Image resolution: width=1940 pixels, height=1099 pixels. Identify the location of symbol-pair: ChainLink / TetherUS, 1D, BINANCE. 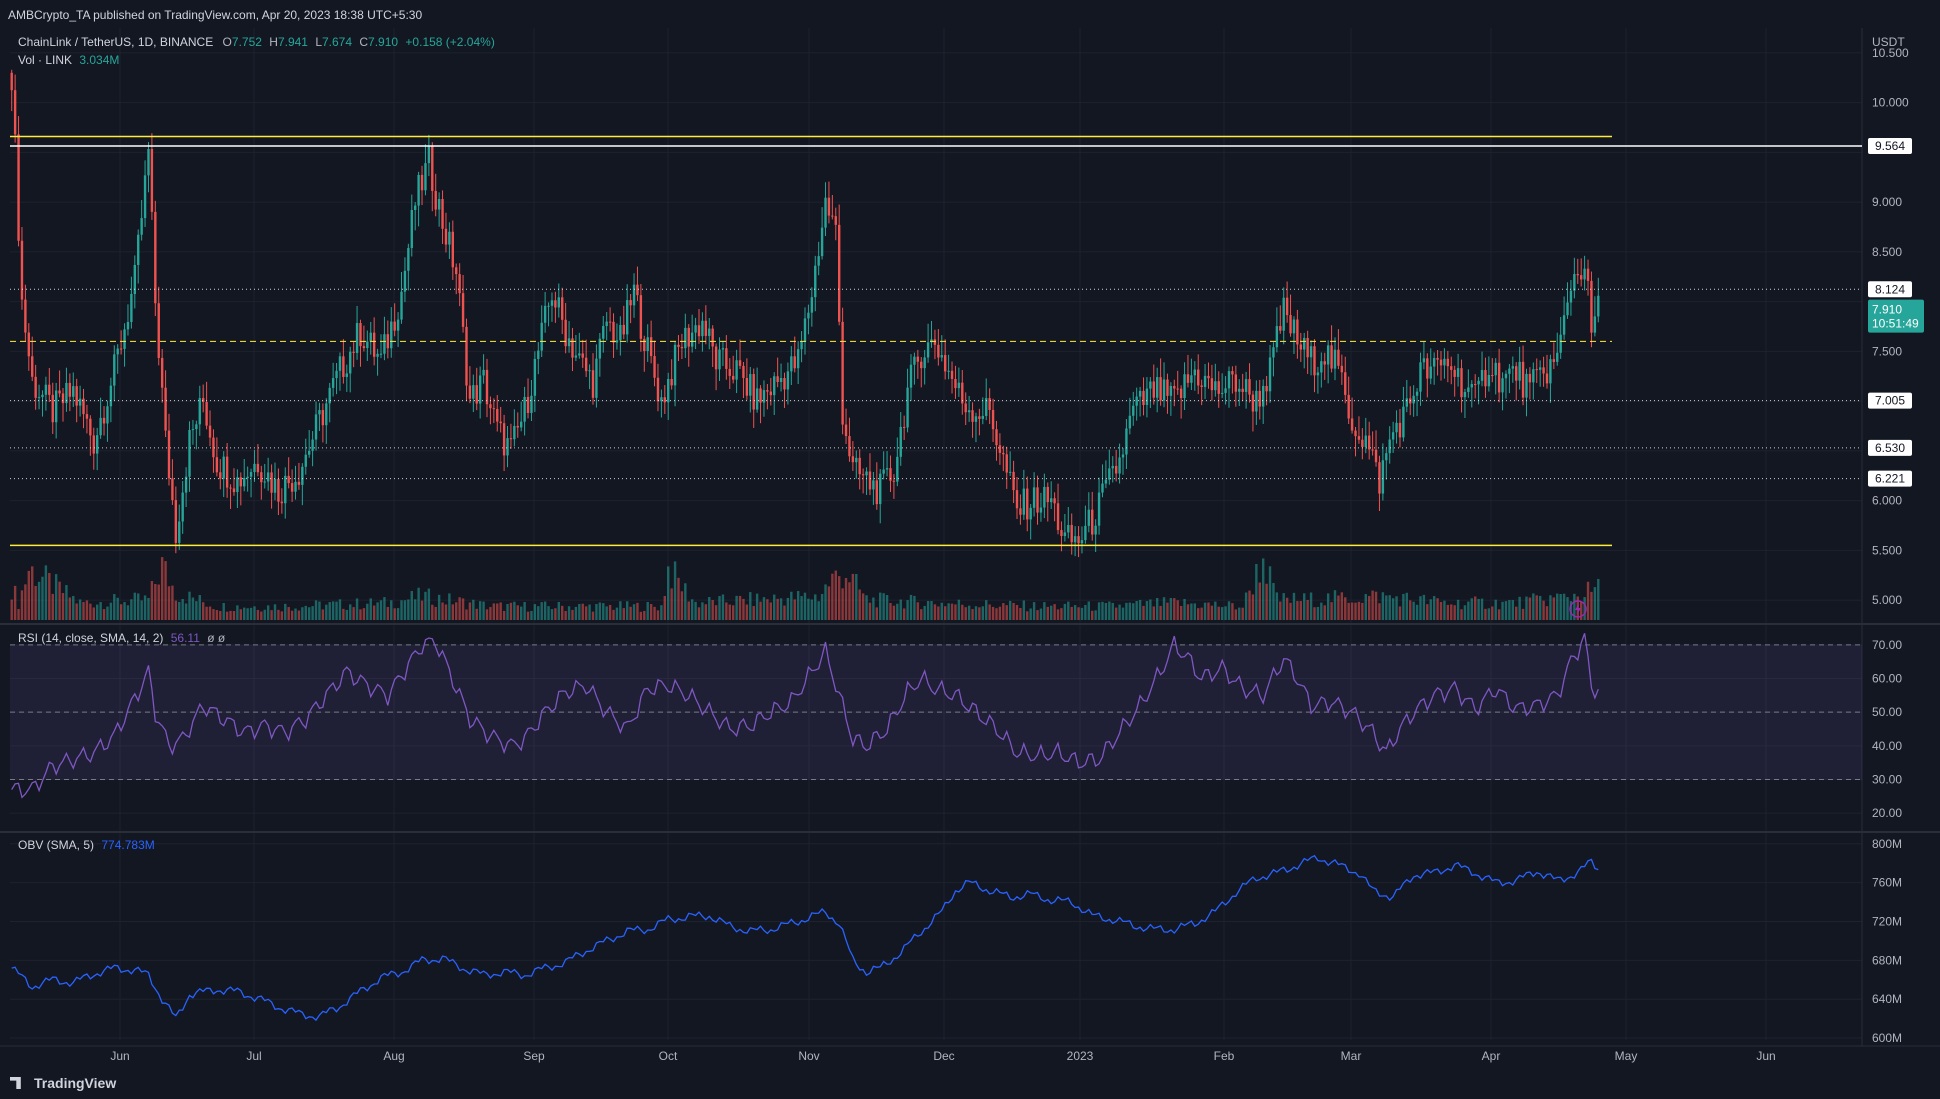
(115, 42).